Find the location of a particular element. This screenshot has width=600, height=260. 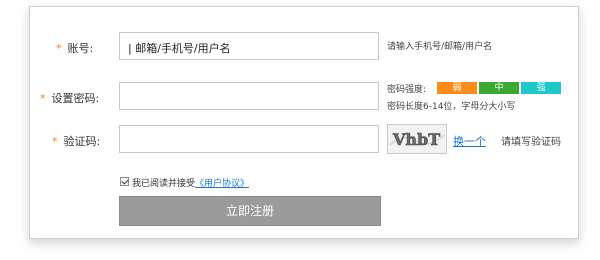

strength-medium: 中 is located at coordinates (499, 88).